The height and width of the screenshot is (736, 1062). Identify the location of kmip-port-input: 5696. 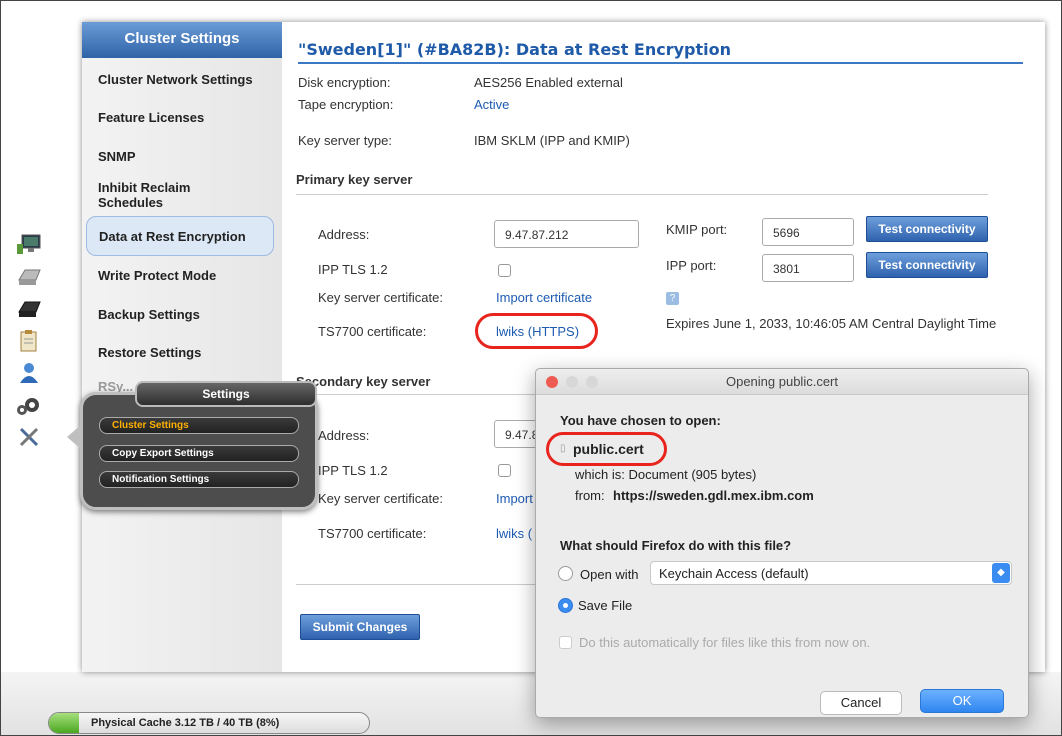
(808, 232).